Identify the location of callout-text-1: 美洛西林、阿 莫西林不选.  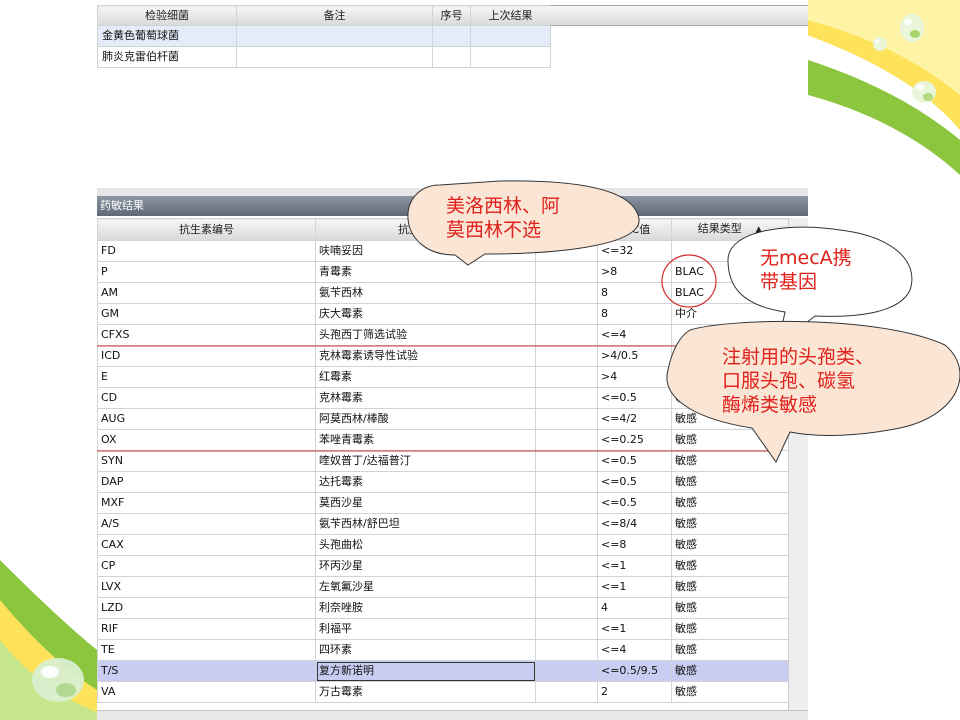
(503, 218).